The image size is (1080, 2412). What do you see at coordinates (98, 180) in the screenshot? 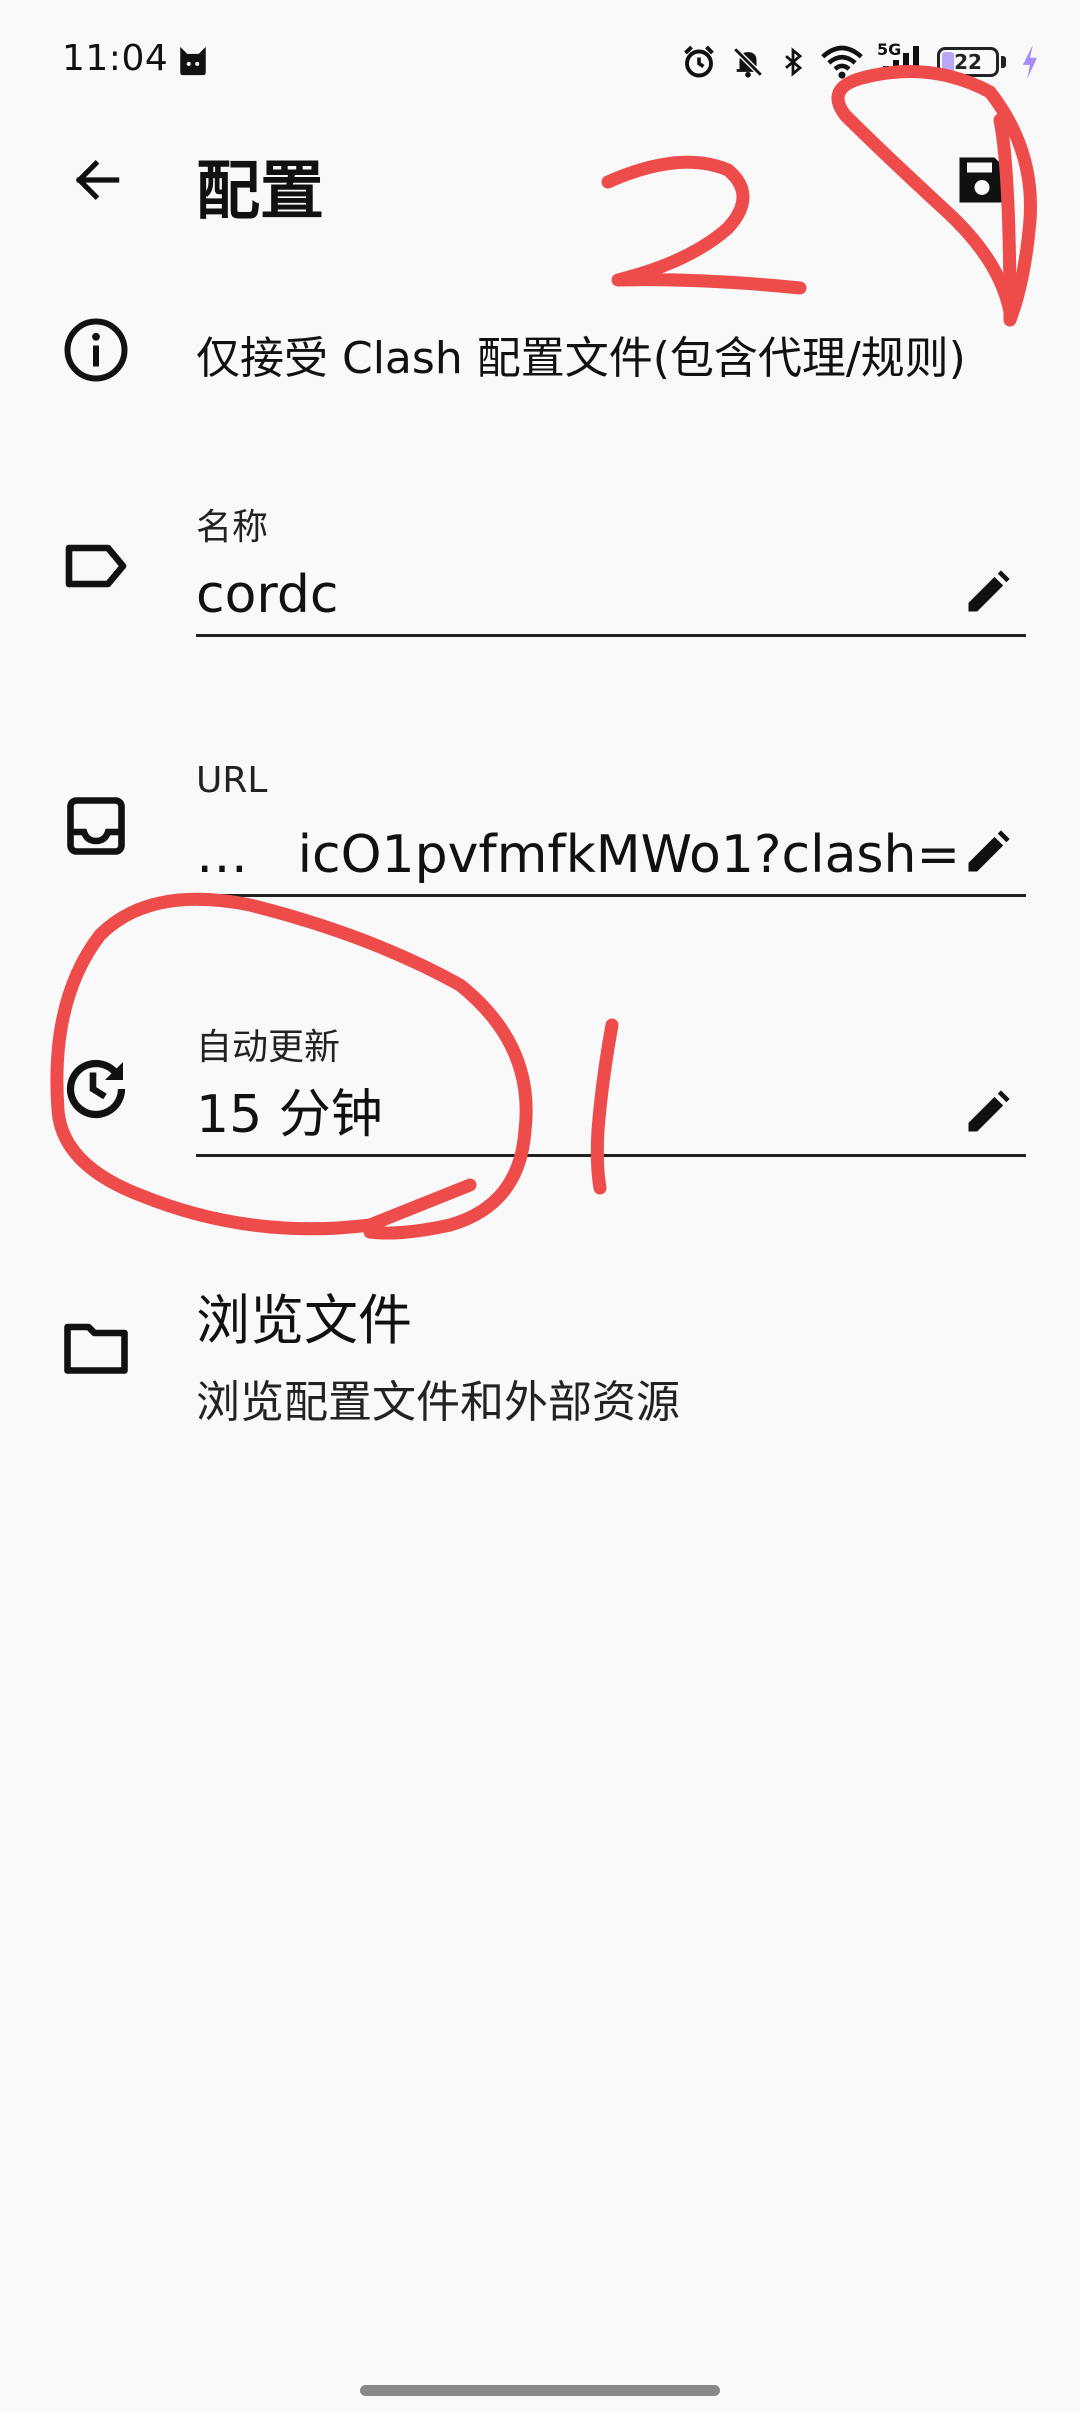
I see `back-arrow-icon` at bounding box center [98, 180].